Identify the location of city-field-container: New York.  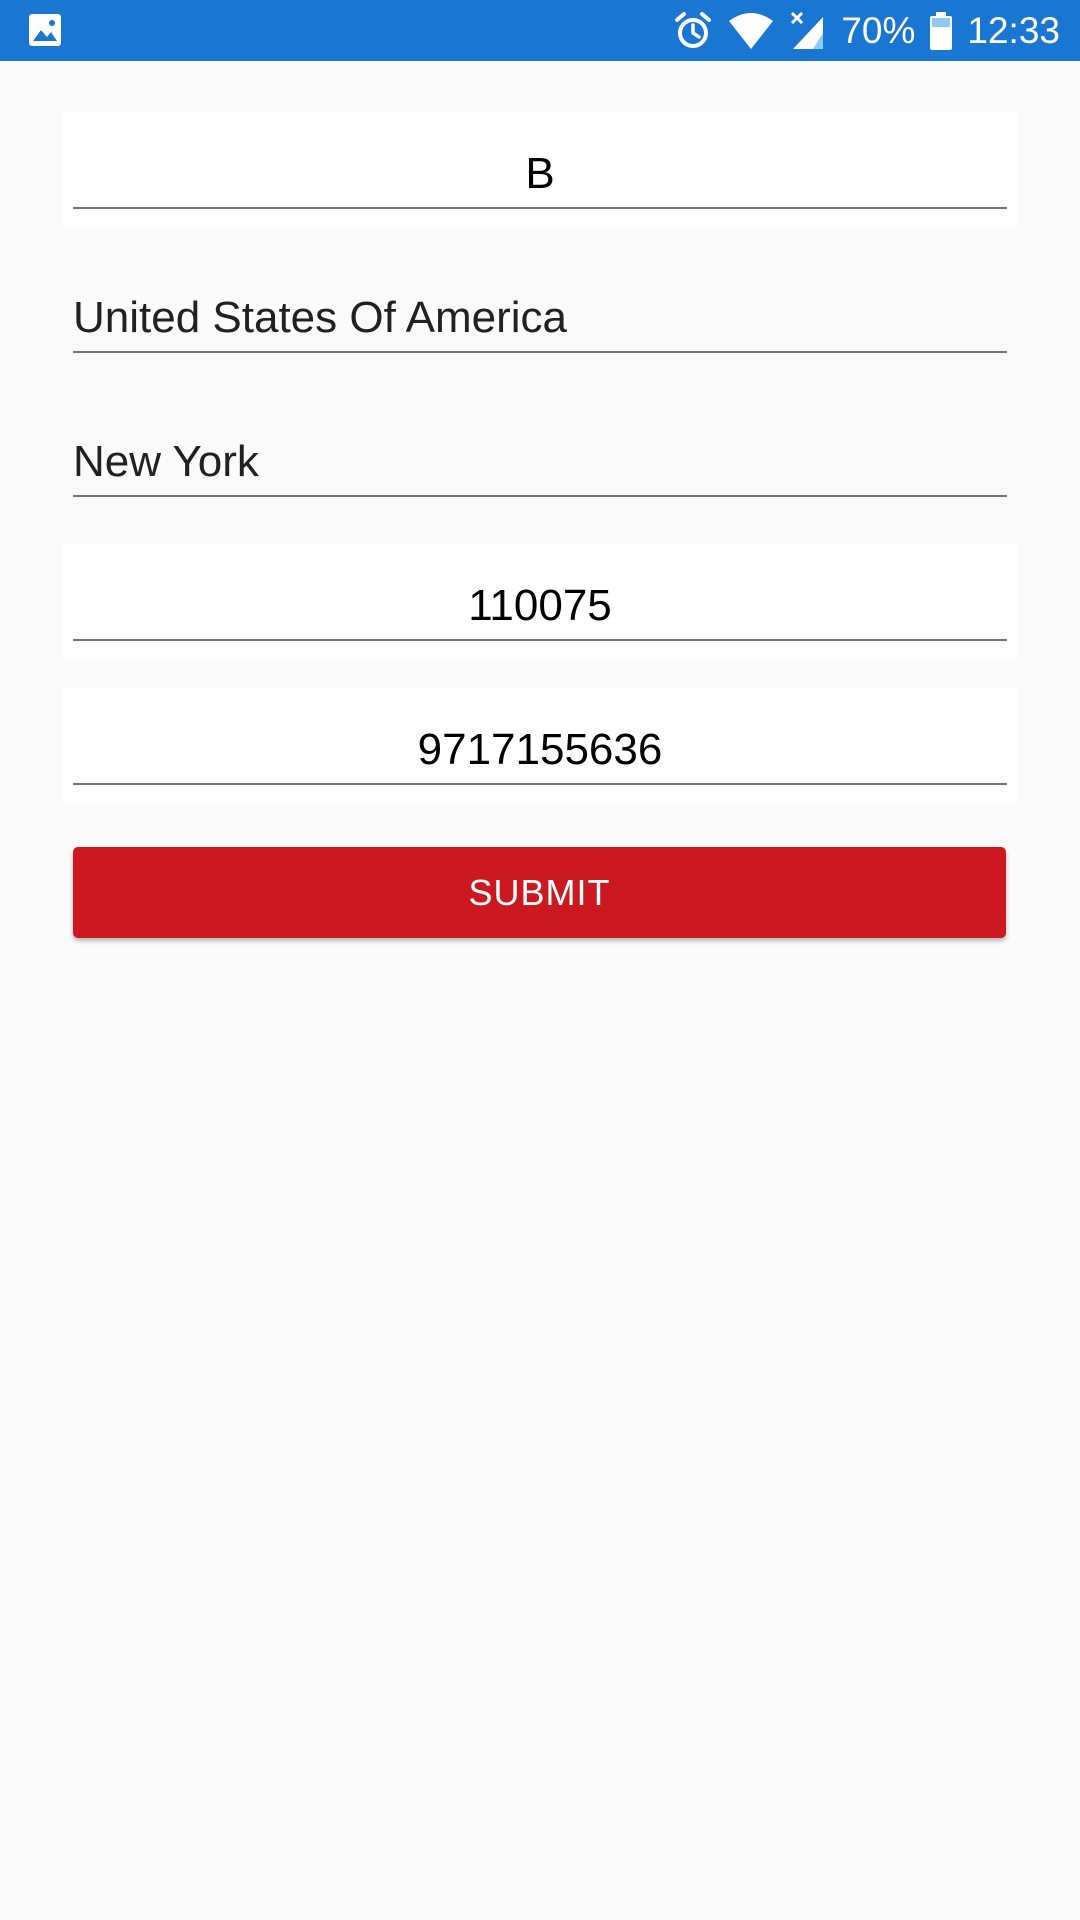
(540, 457).